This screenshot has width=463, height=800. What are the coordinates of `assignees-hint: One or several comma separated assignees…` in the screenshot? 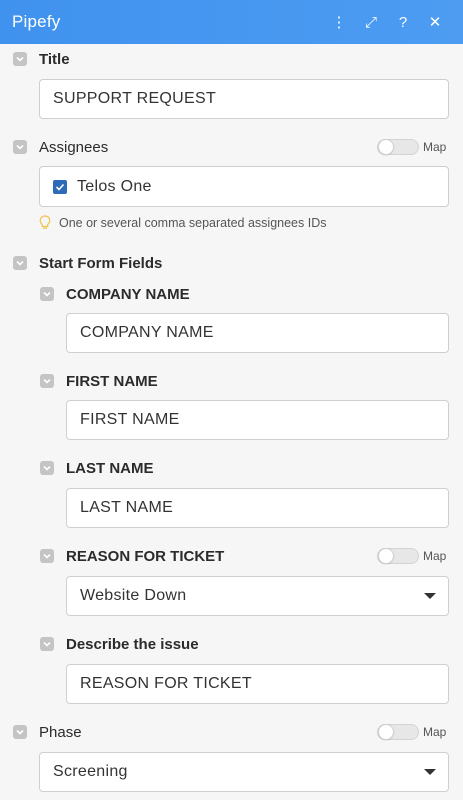 It's located at (183, 223).